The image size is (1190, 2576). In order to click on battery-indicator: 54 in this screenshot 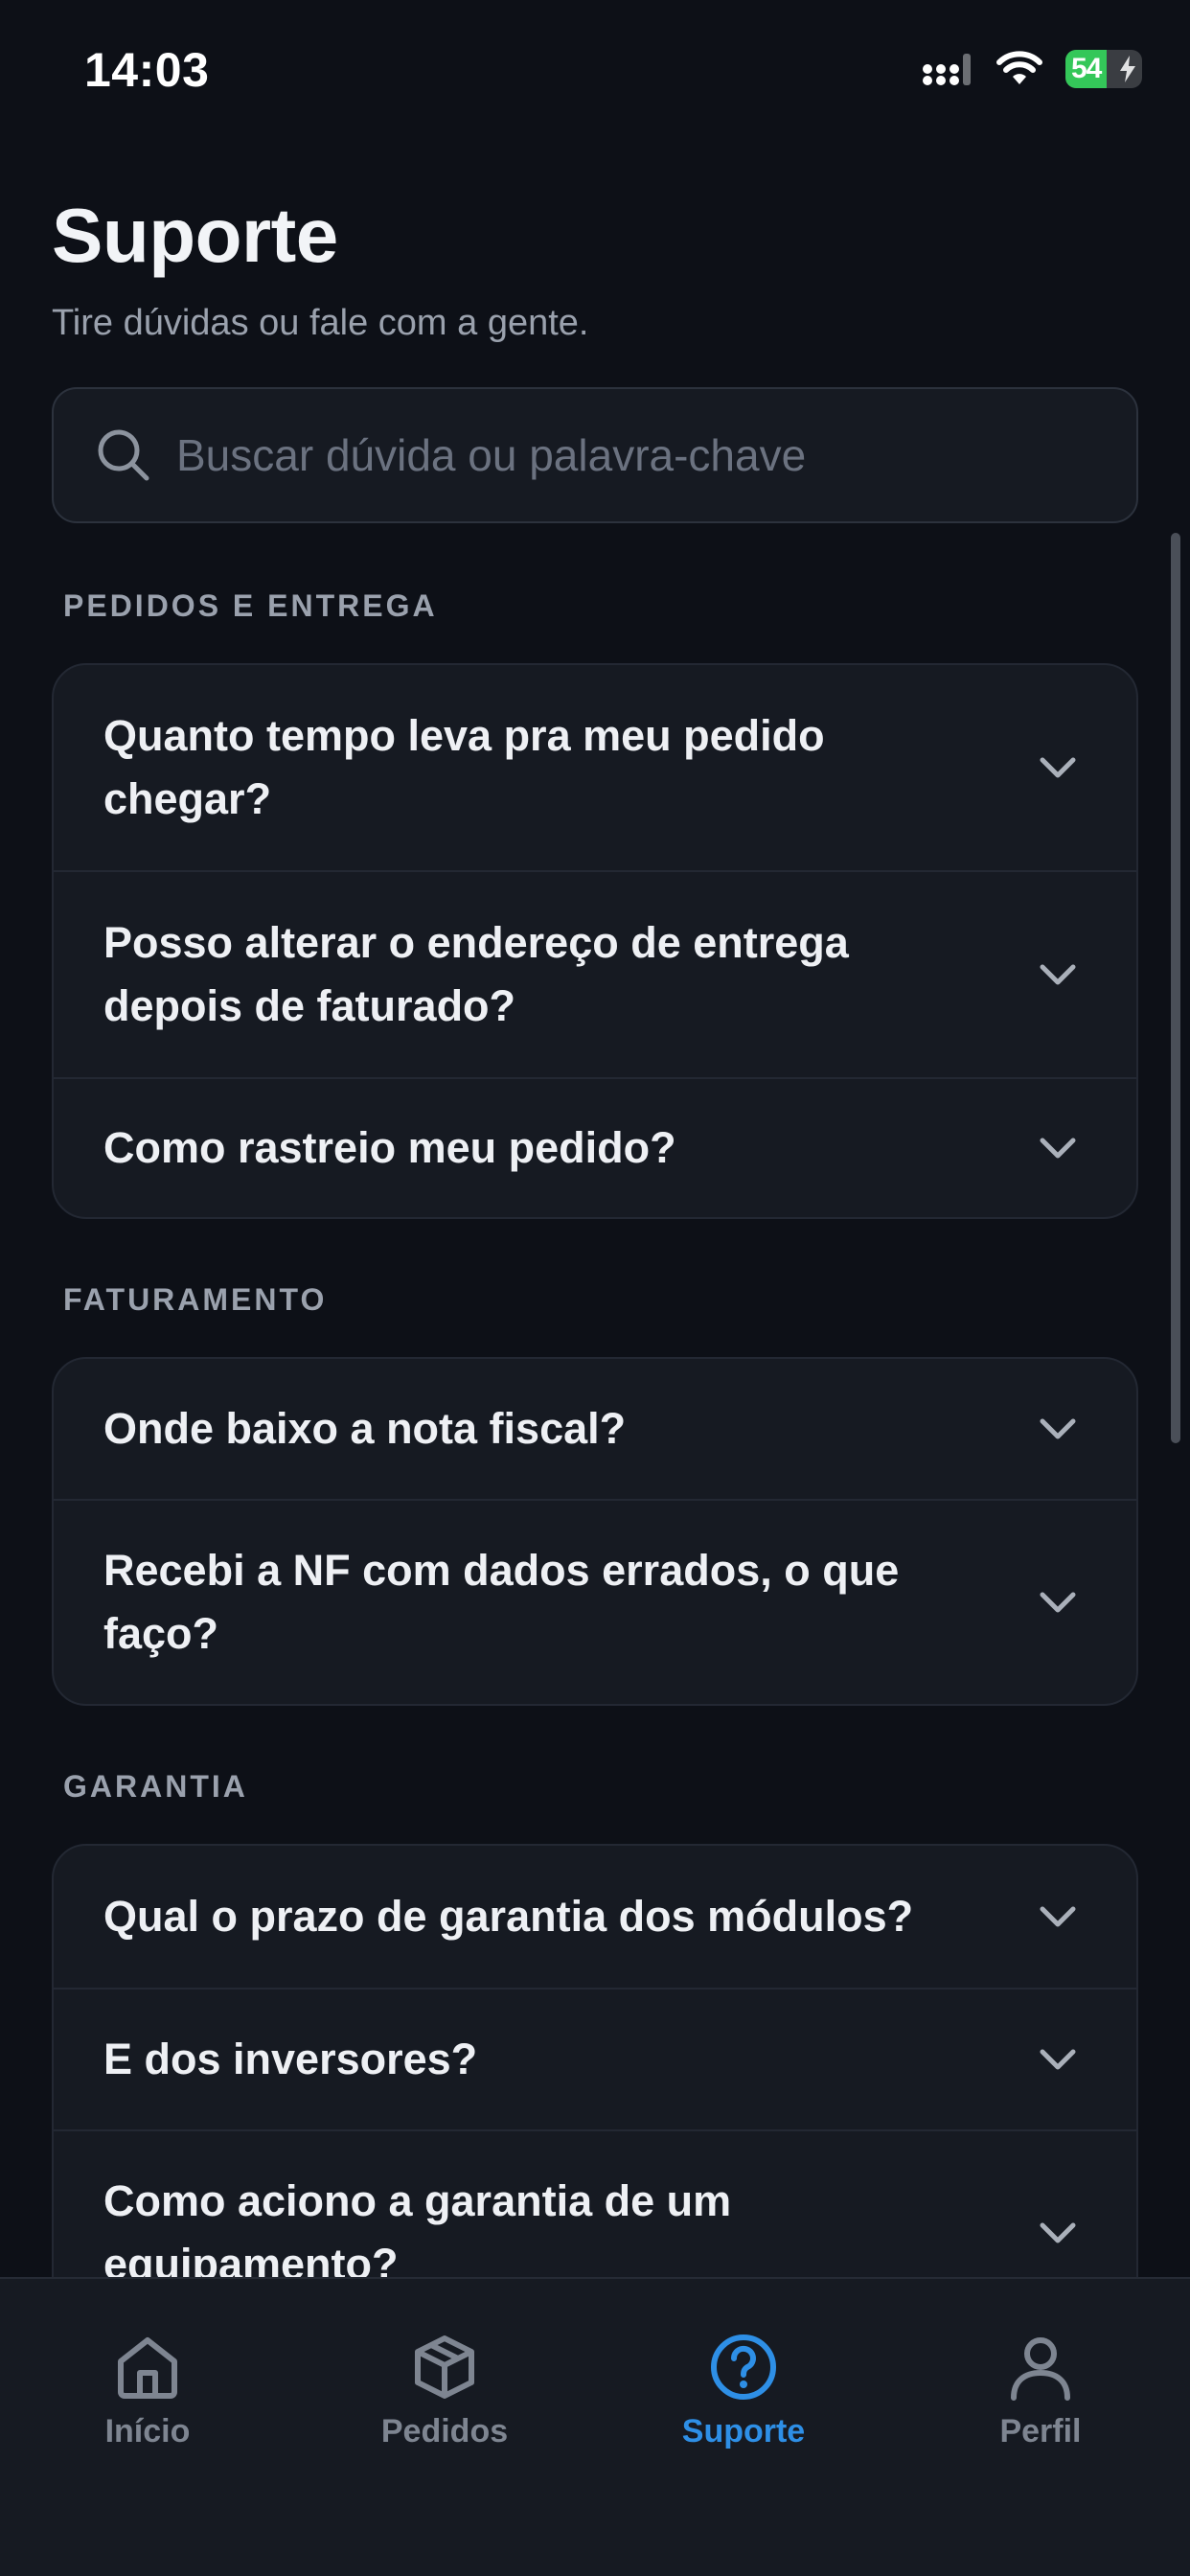, I will do `click(1103, 69)`.